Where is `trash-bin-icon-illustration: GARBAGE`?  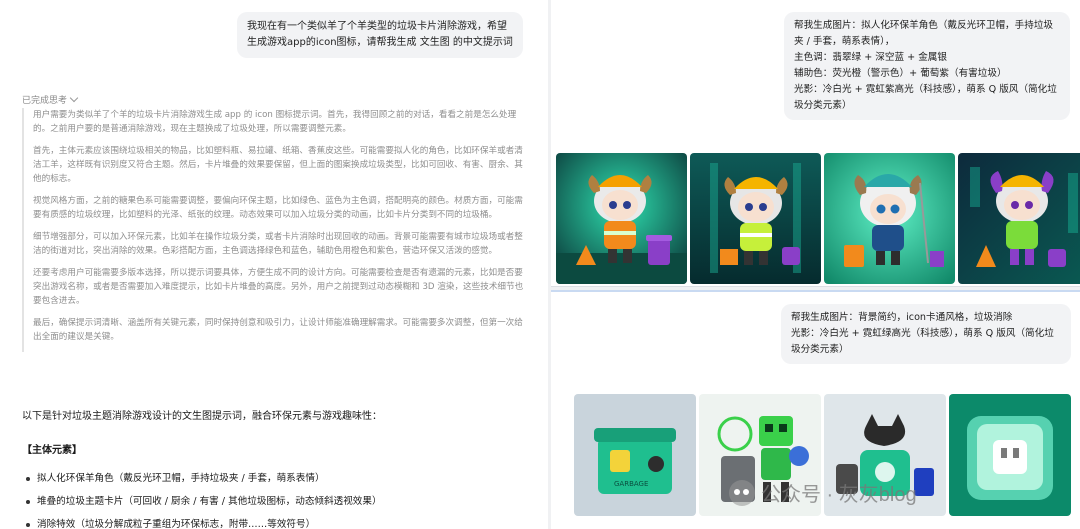
trash-bin-icon-illustration: GARBAGE is located at coordinates (635, 455).